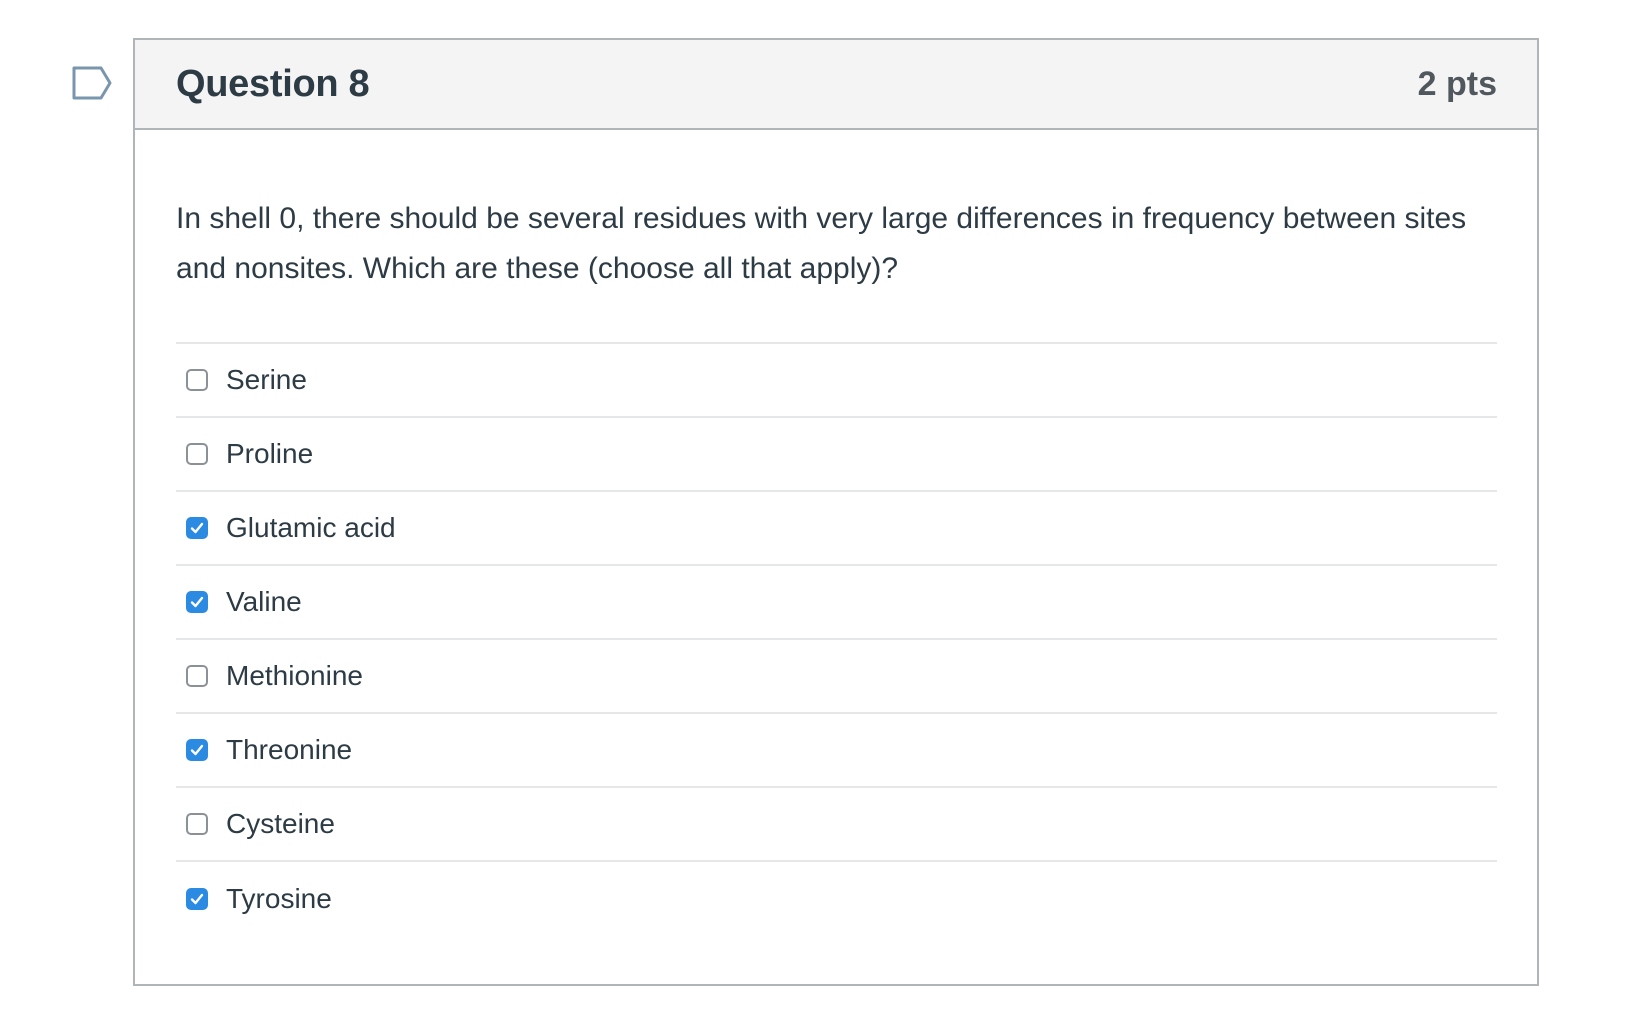  What do you see at coordinates (836, 751) in the screenshot?
I see `answer-option-threonine: Threonine` at bounding box center [836, 751].